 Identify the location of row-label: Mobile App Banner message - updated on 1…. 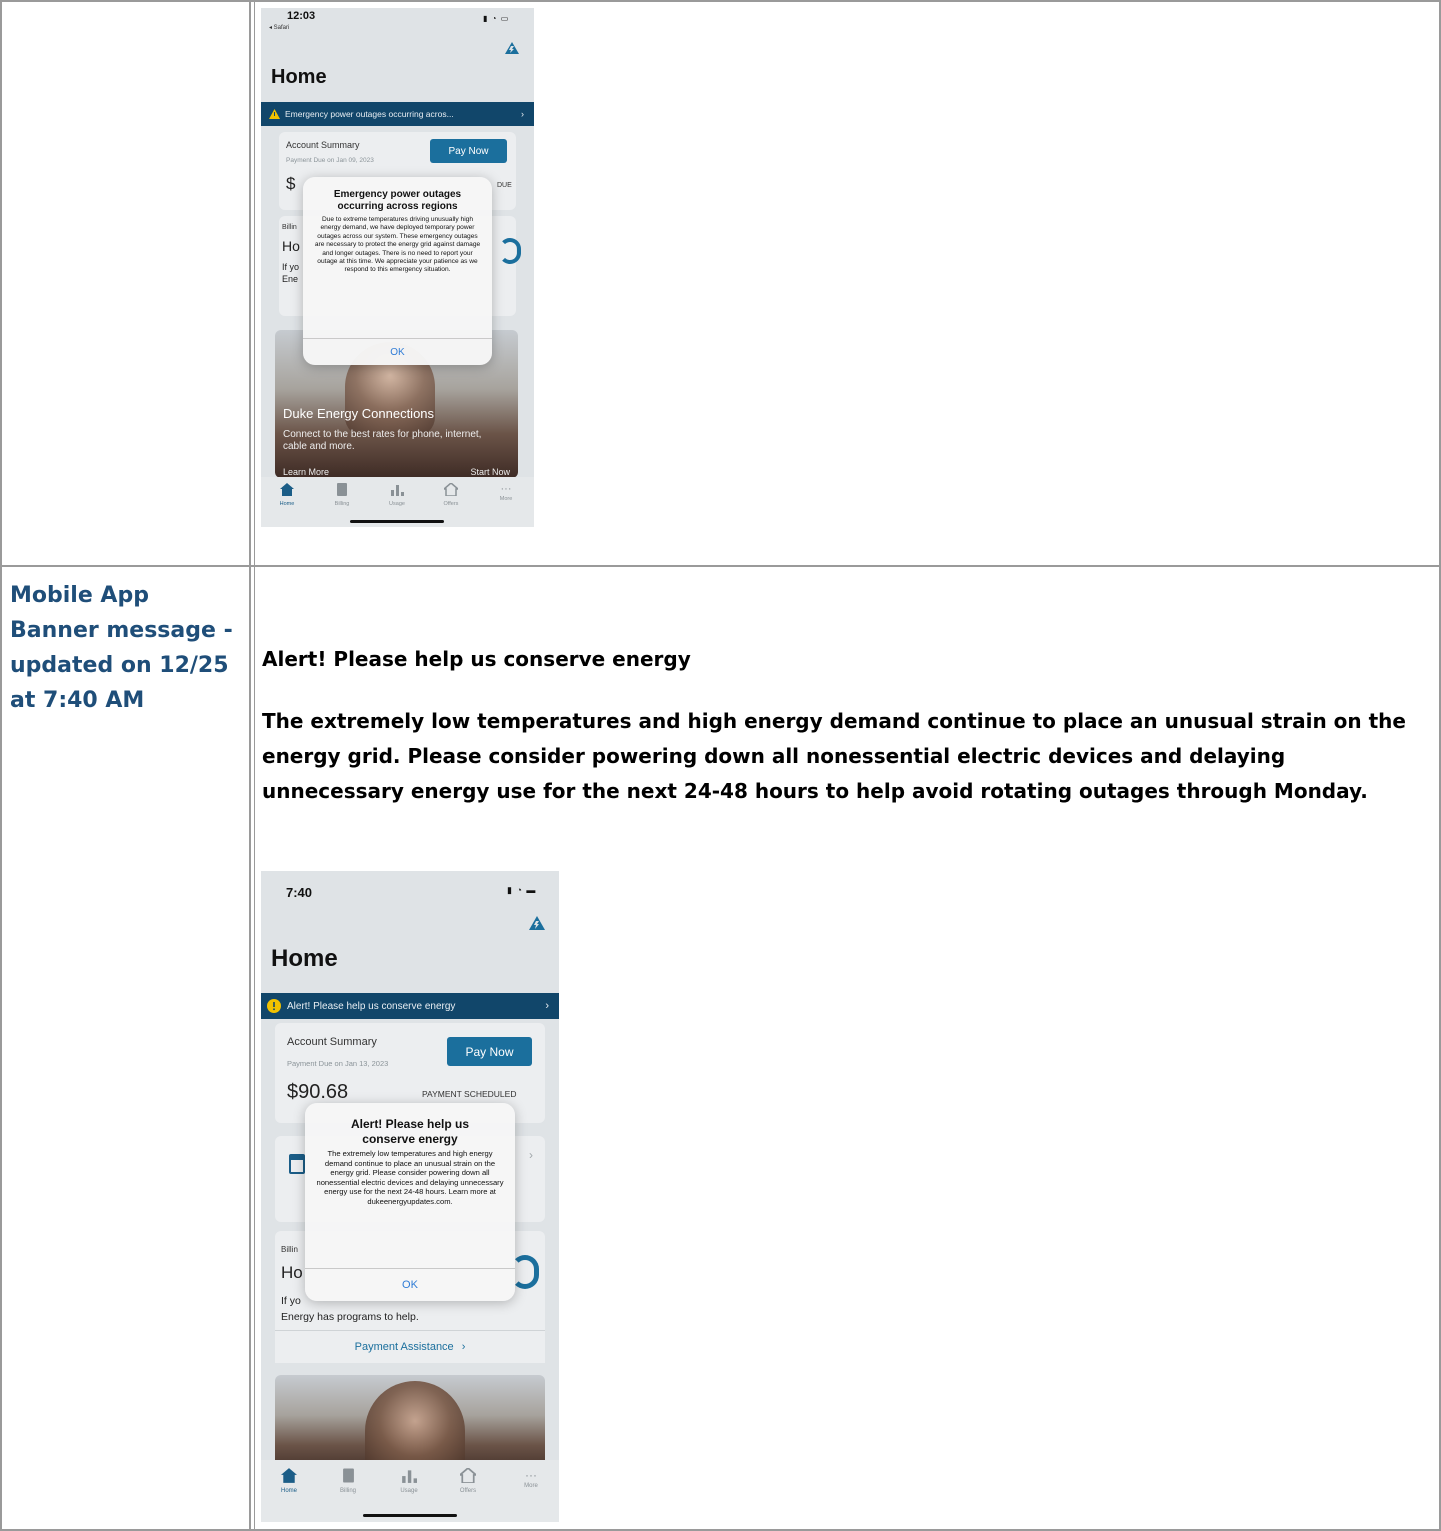
(121, 648).